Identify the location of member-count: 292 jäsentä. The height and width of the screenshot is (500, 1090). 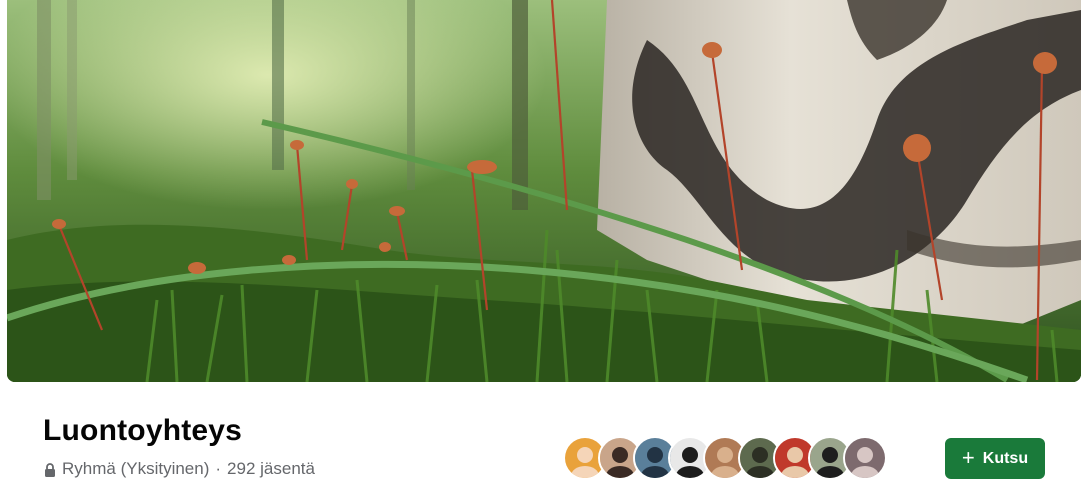
(271, 469).